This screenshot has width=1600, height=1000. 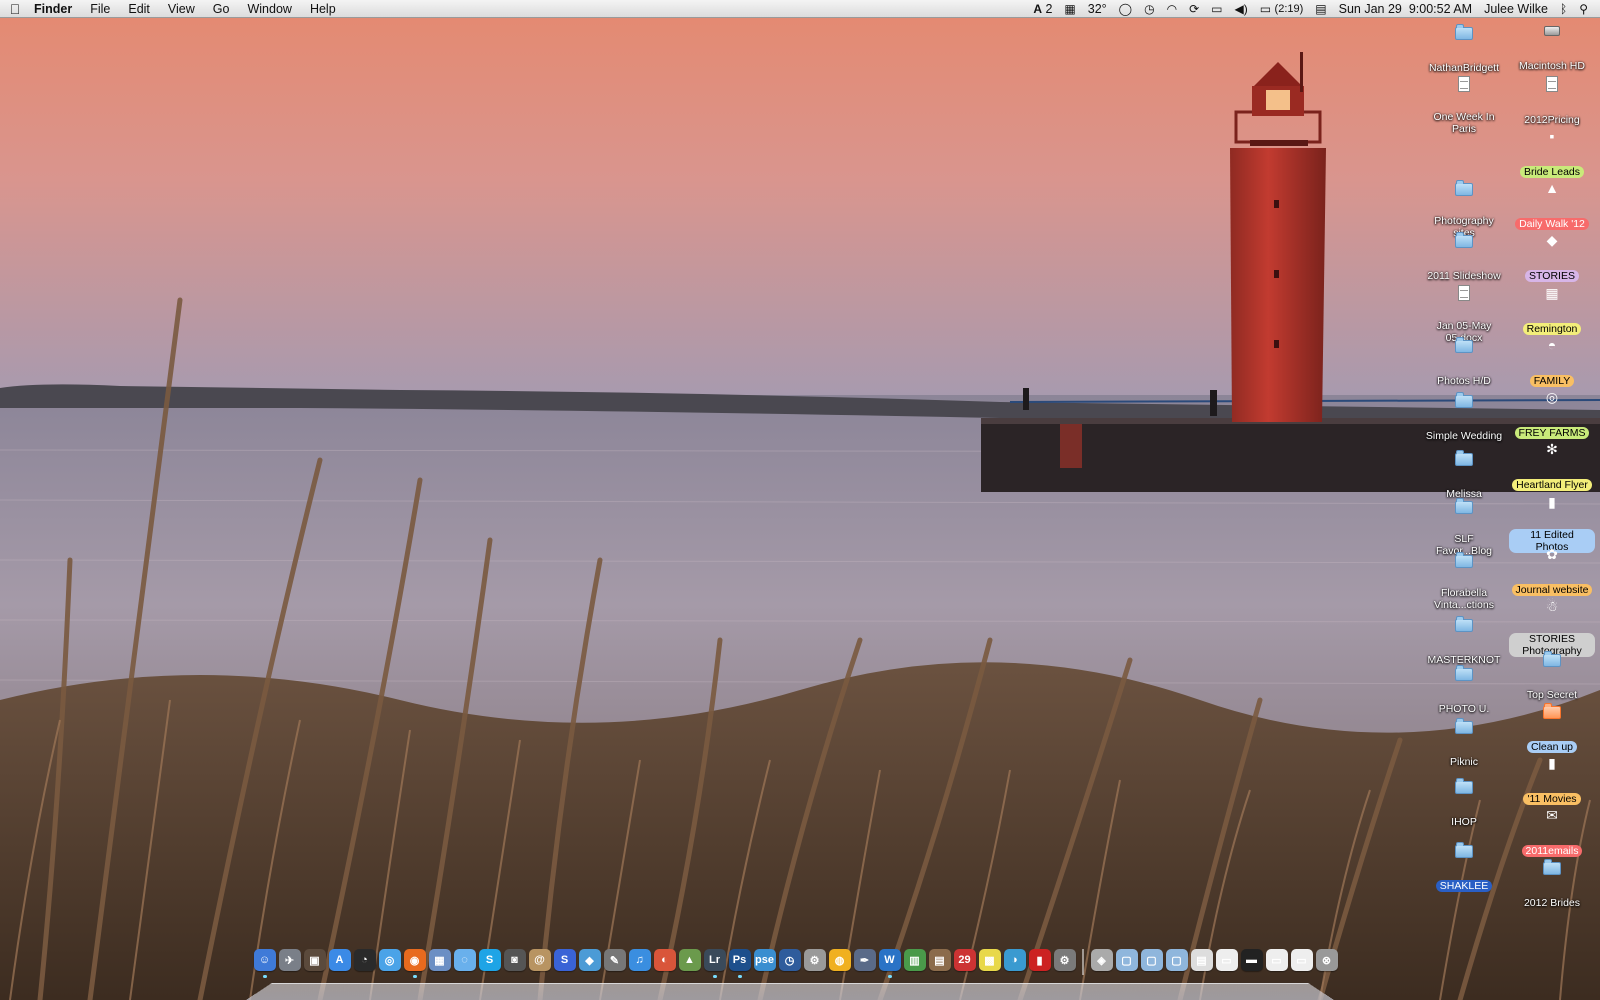 I want to click on battery-extra: ▭ (2:19), so click(x=1282, y=9).